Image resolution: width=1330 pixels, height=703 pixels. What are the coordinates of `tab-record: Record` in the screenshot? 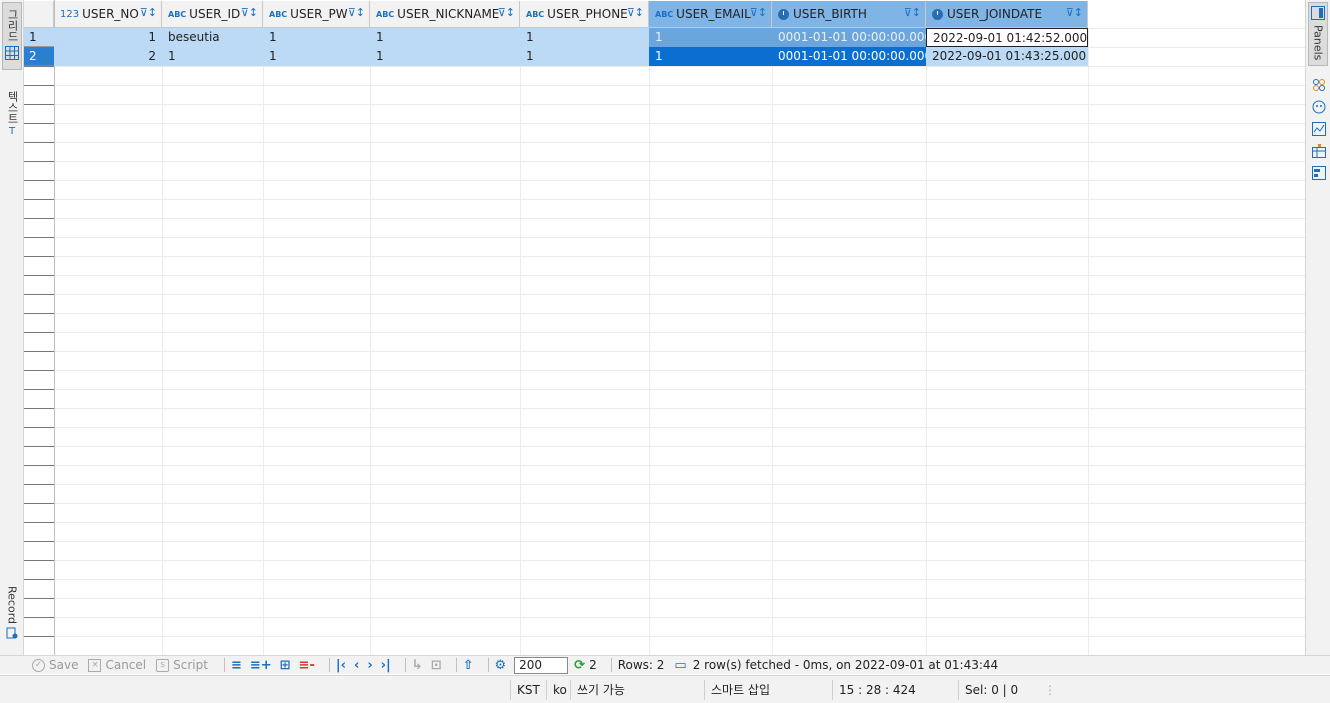 It's located at (12, 614).